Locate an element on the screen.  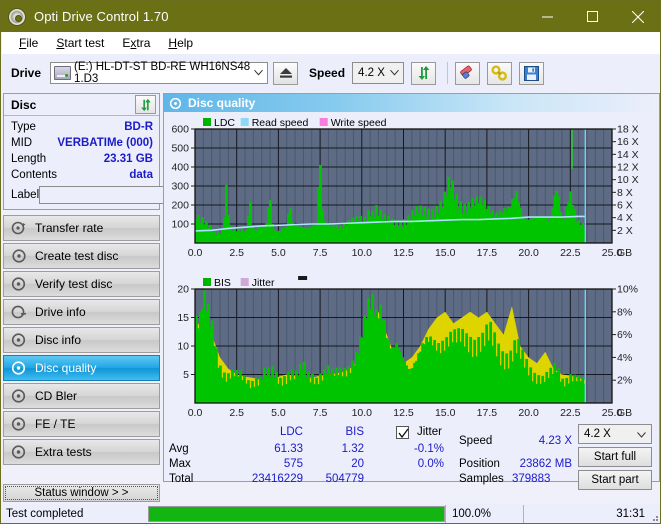
sidebar-item-fe-te: FE / TE is located at coordinates (81, 424).